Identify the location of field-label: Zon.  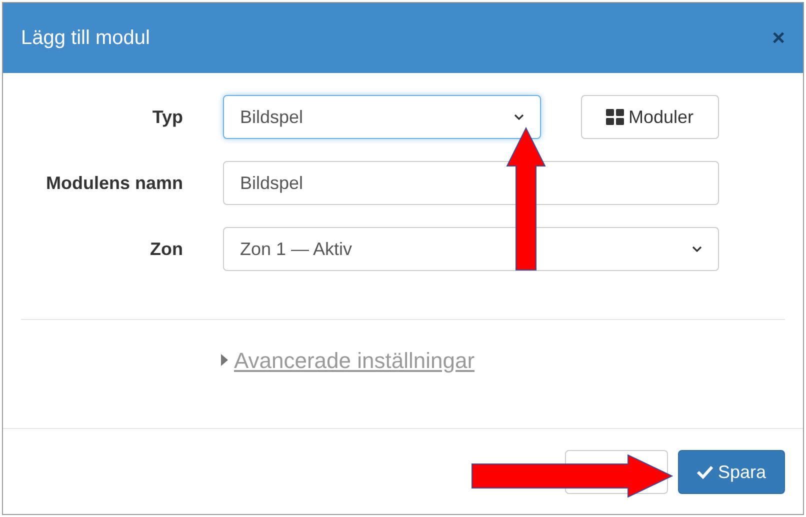
(166, 249).